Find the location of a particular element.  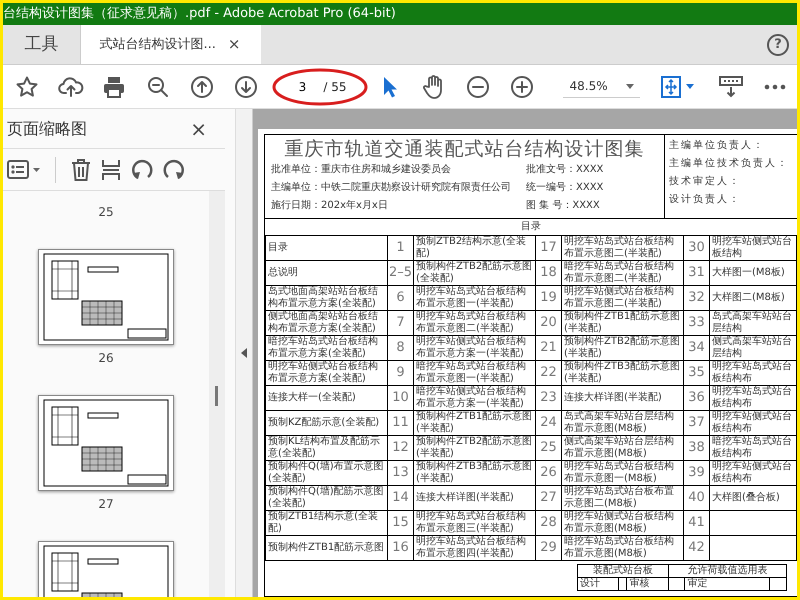

sheet-number: 37 is located at coordinates (697, 423).